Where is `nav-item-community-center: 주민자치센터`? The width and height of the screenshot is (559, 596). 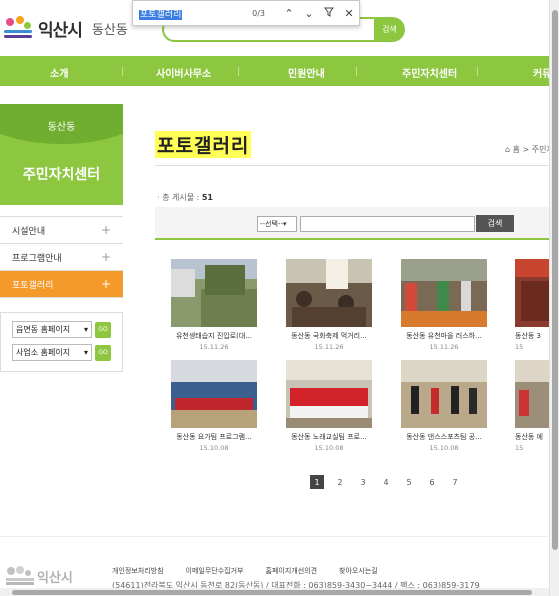
nav-item-community-center: 주민자치센터 is located at coordinates (429, 72).